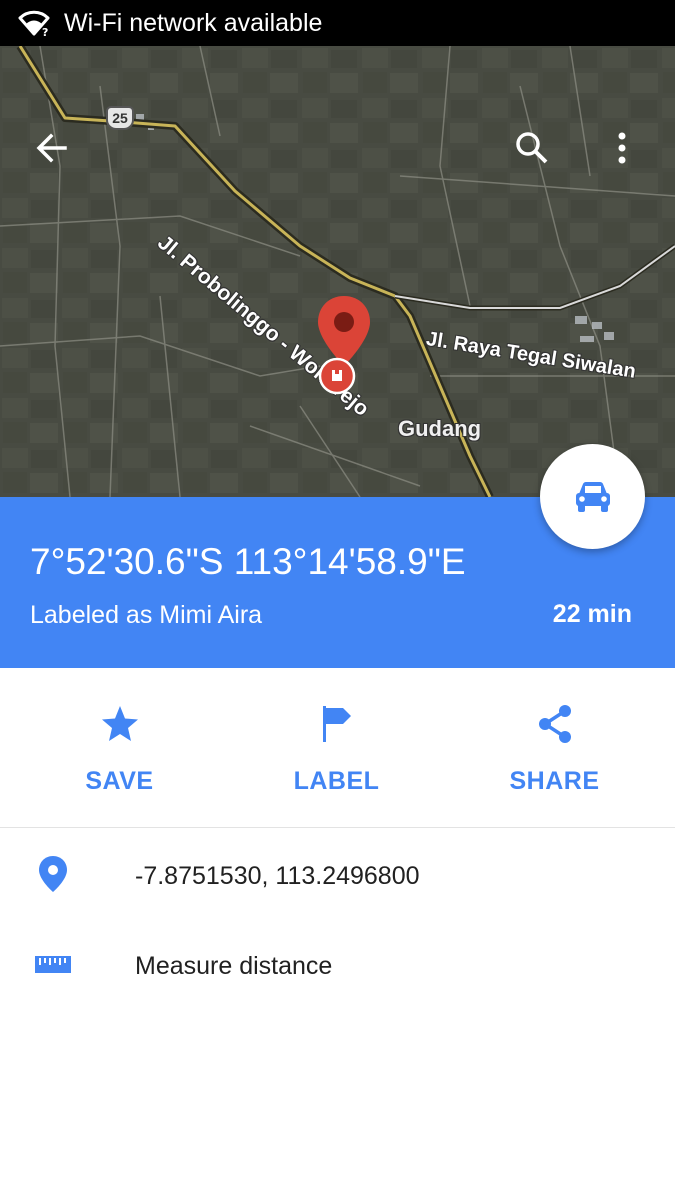 Image resolution: width=675 pixels, height=1200 pixels. Describe the element at coordinates (234, 966) in the screenshot. I see `measure-distance-text: Measure distance` at that location.